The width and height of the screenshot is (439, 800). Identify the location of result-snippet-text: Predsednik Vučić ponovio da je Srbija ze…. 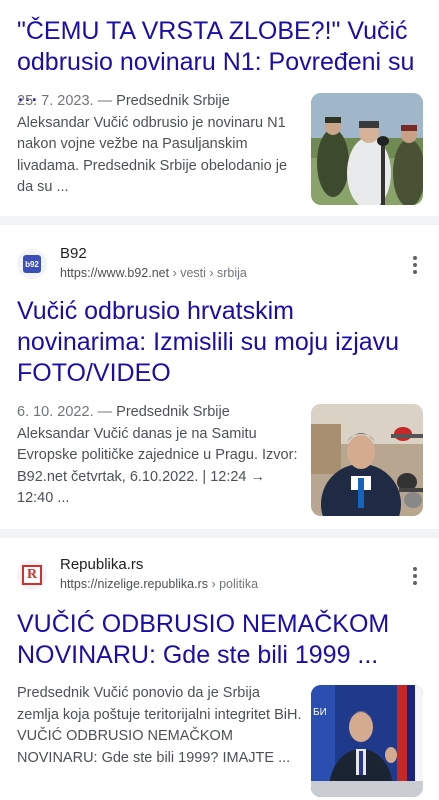
(159, 725).